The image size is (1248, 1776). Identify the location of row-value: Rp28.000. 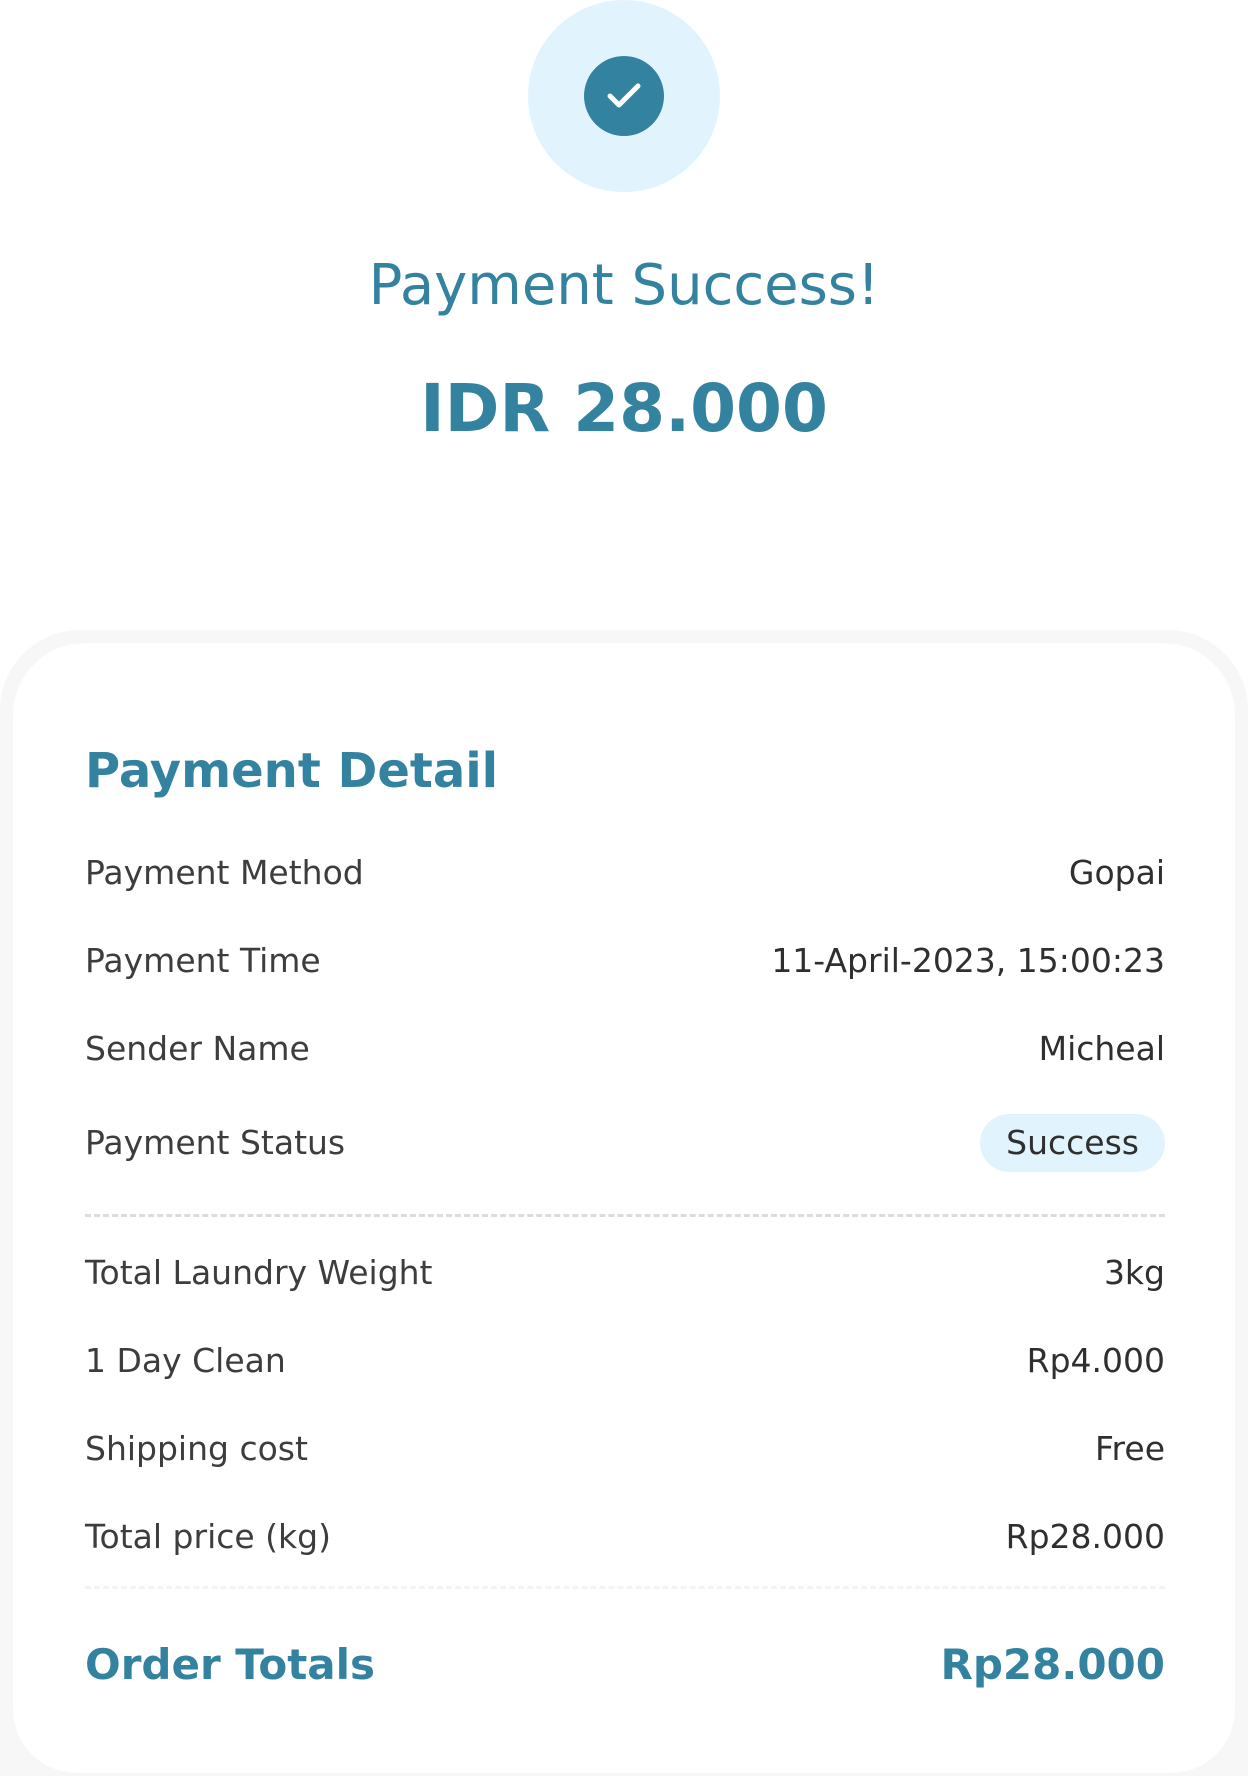
(1085, 1536).